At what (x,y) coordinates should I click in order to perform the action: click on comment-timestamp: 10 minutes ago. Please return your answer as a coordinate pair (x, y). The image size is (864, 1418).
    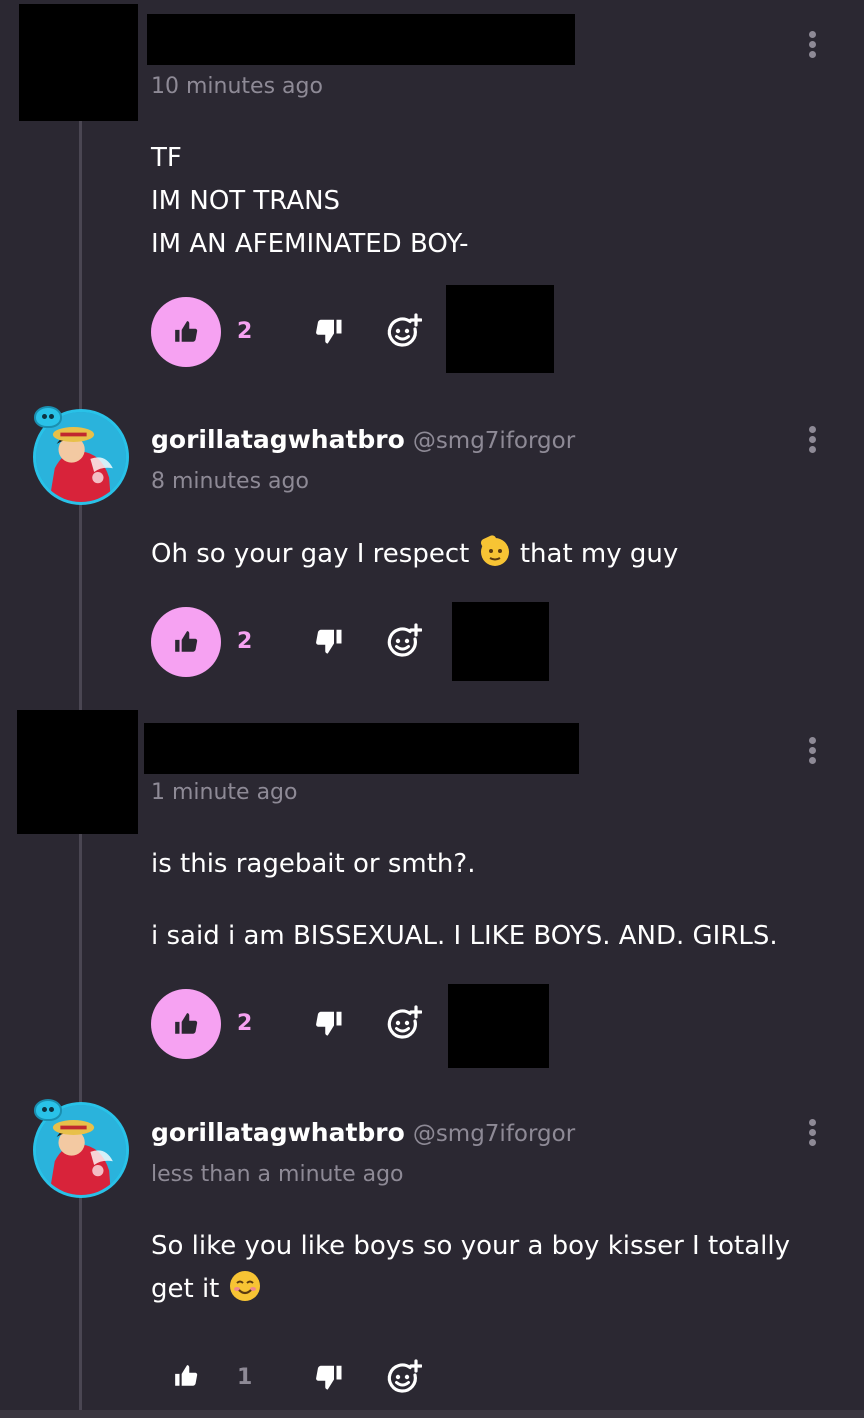
    Looking at the image, I should click on (237, 86).